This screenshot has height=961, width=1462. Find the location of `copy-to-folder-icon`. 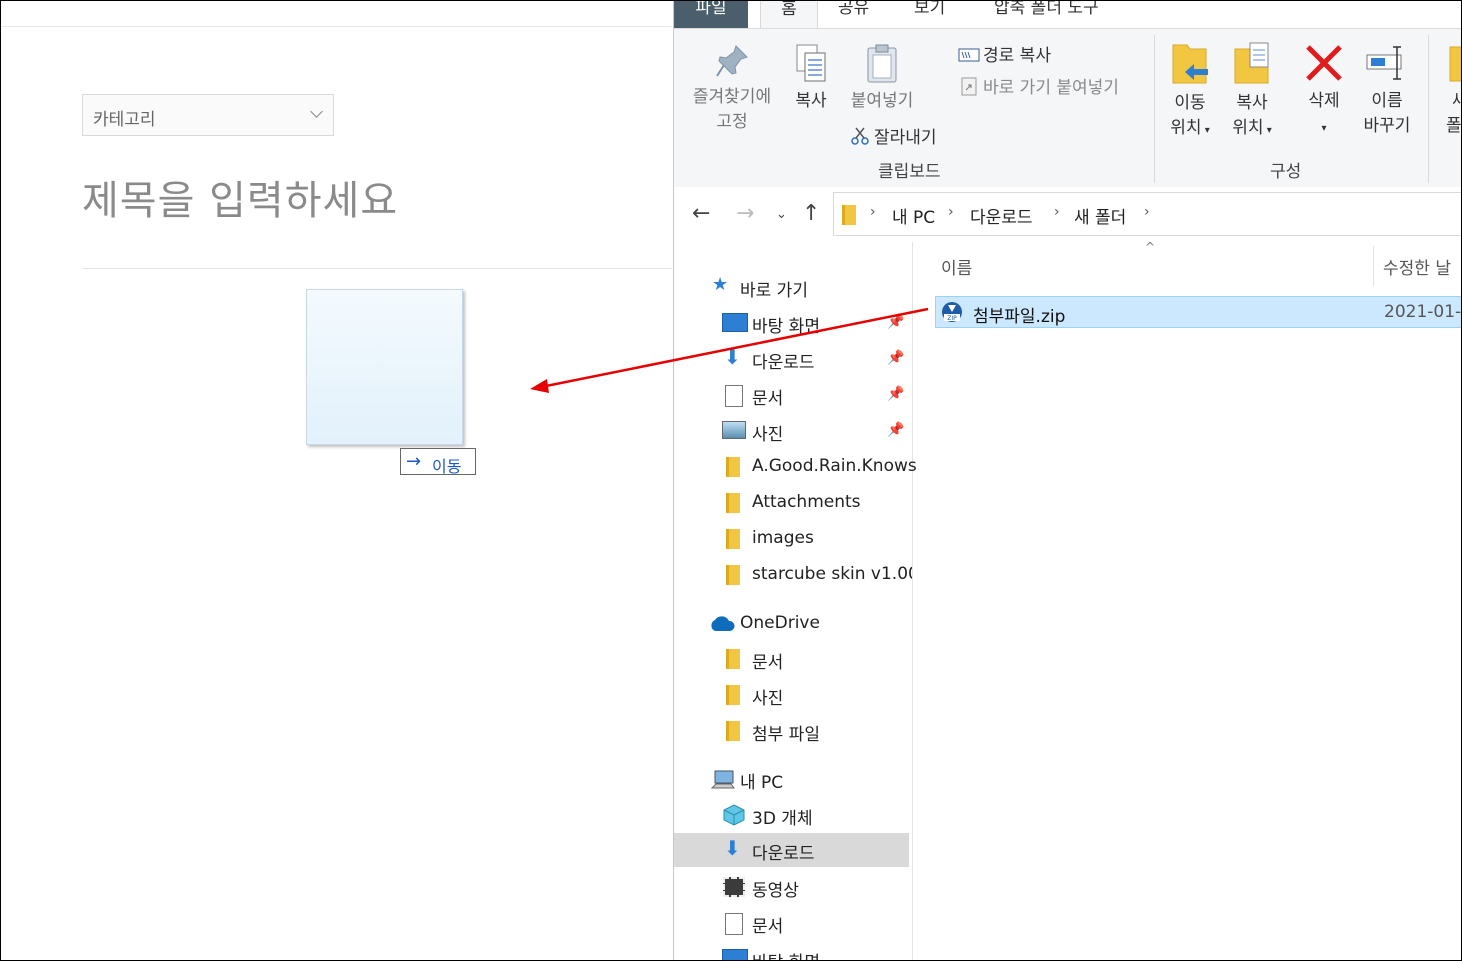

copy-to-folder-icon is located at coordinates (1251, 63).